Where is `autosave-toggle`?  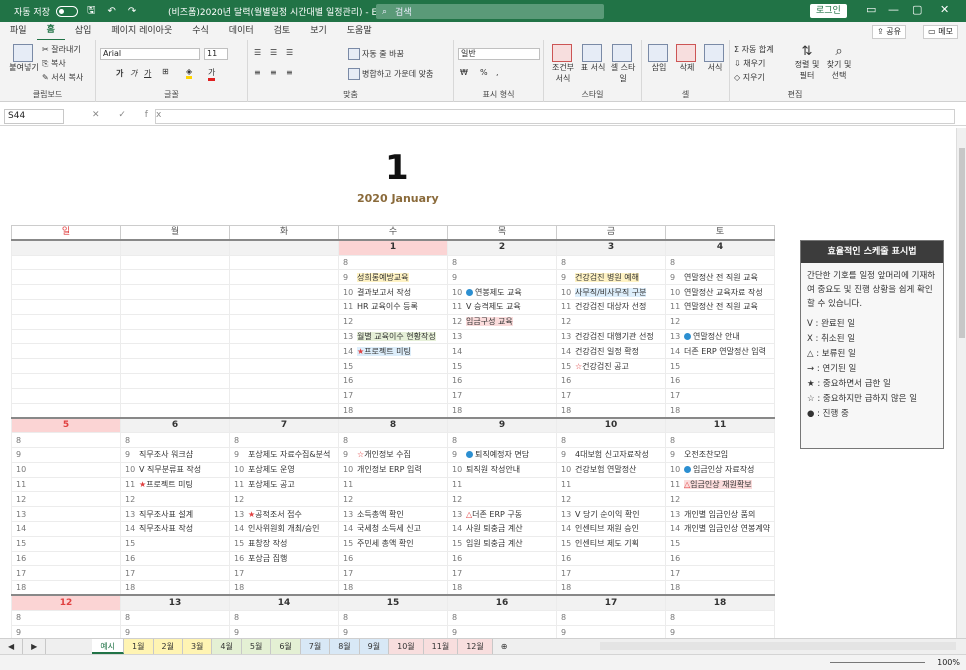 autosave-toggle is located at coordinates (66, 11).